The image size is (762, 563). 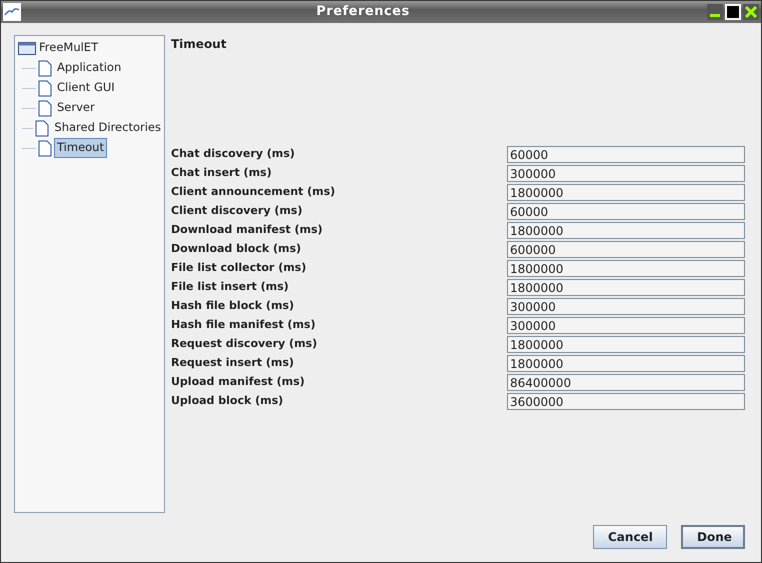 I want to click on tree-root: FreeMulET, so click(x=69, y=48).